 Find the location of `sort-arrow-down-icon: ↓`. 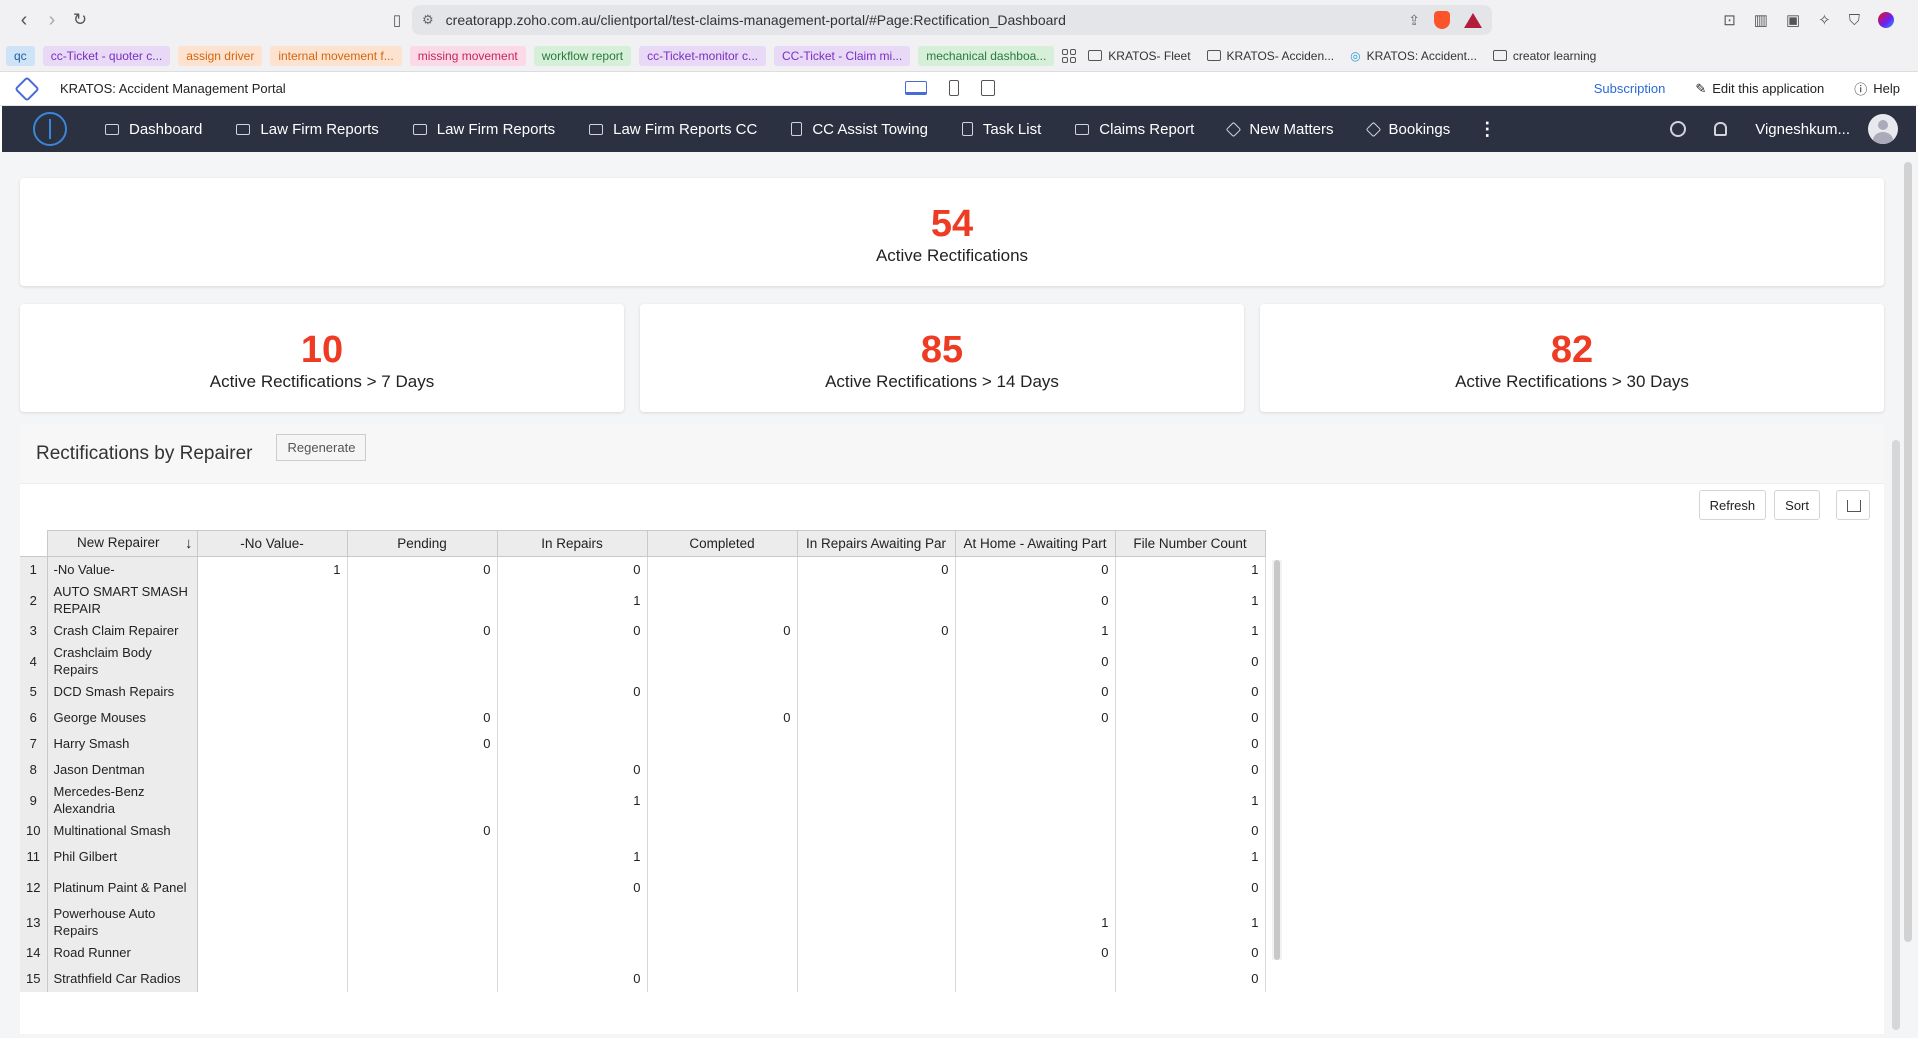

sort-arrow-down-icon: ↓ is located at coordinates (189, 543).